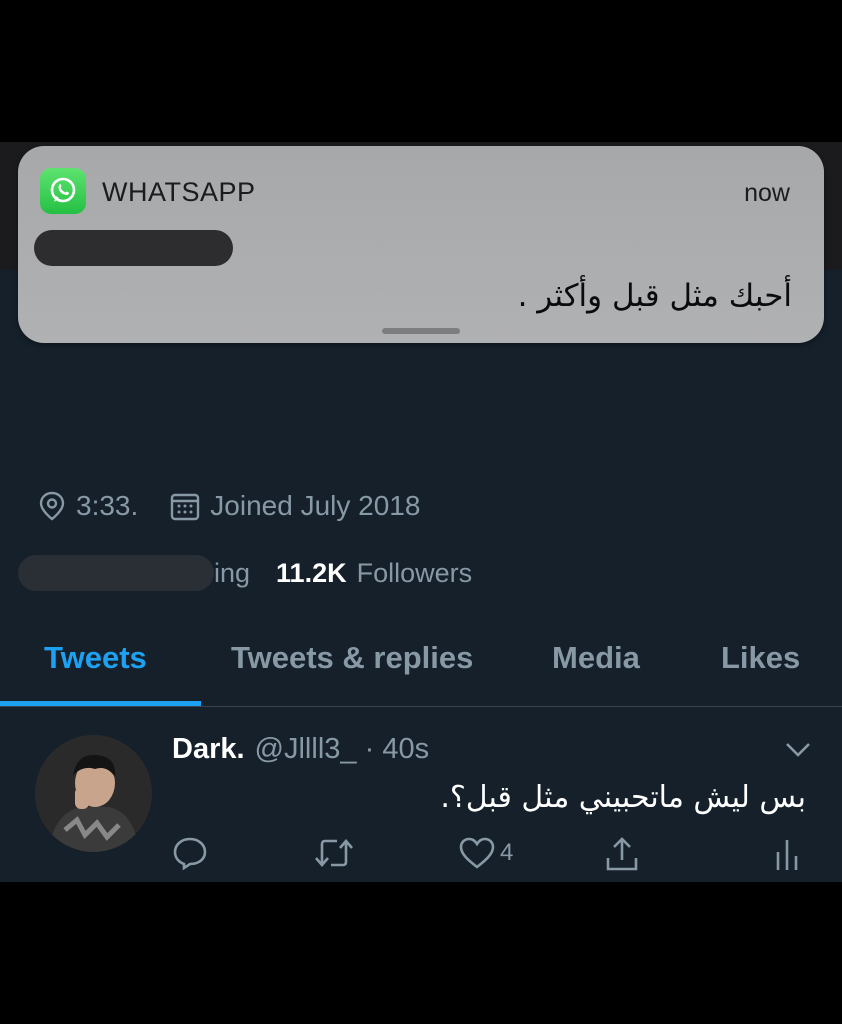  I want to click on share-button, so click(622, 854).